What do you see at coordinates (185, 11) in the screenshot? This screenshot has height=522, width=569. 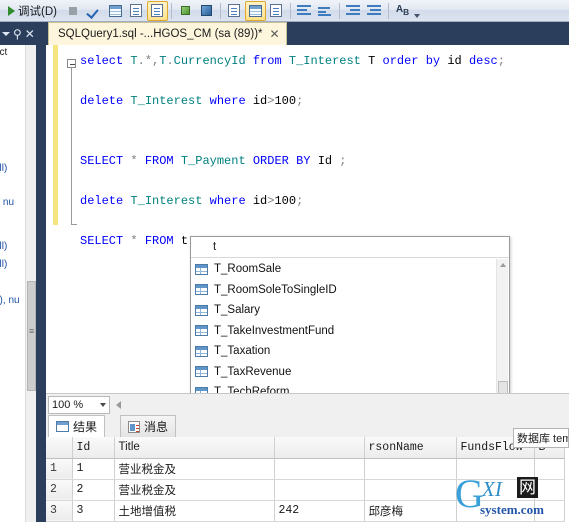 I see `include-actual-plan-button` at bounding box center [185, 11].